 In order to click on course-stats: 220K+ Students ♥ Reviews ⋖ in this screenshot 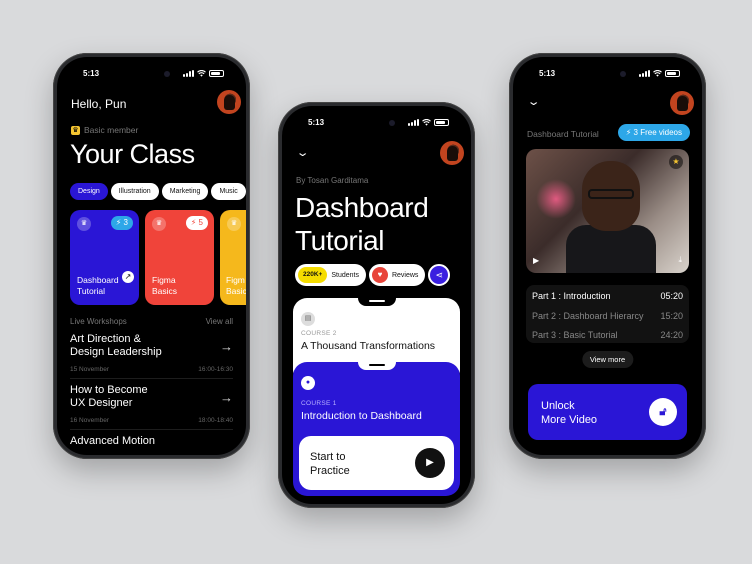, I will do `click(373, 275)`.